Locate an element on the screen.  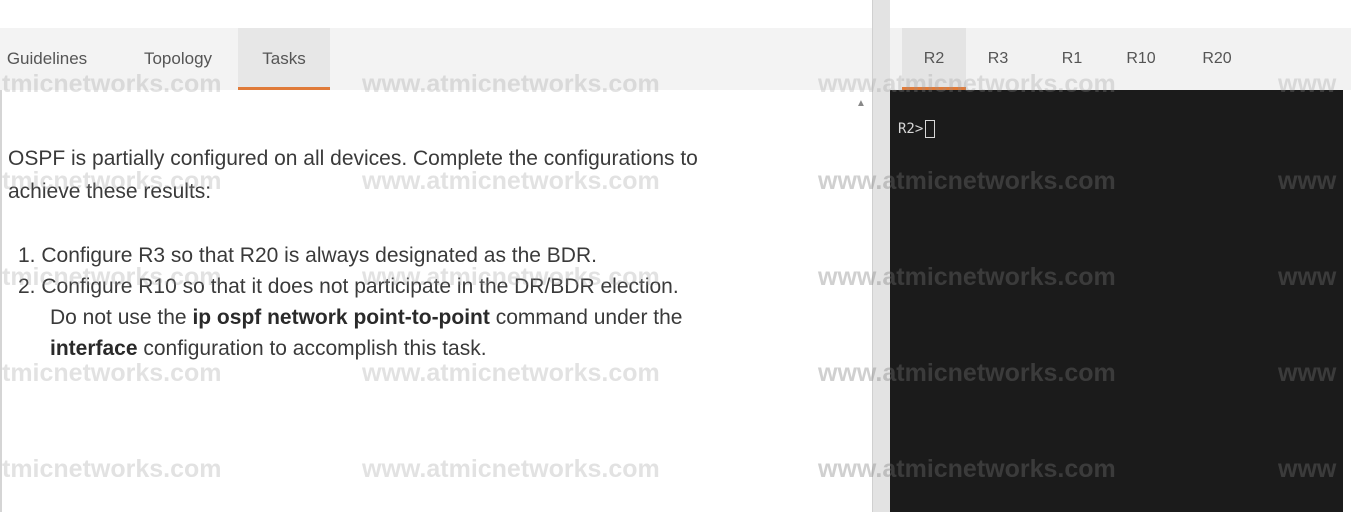
intro-line-2: achieve these results: is located at coordinates (110, 191).